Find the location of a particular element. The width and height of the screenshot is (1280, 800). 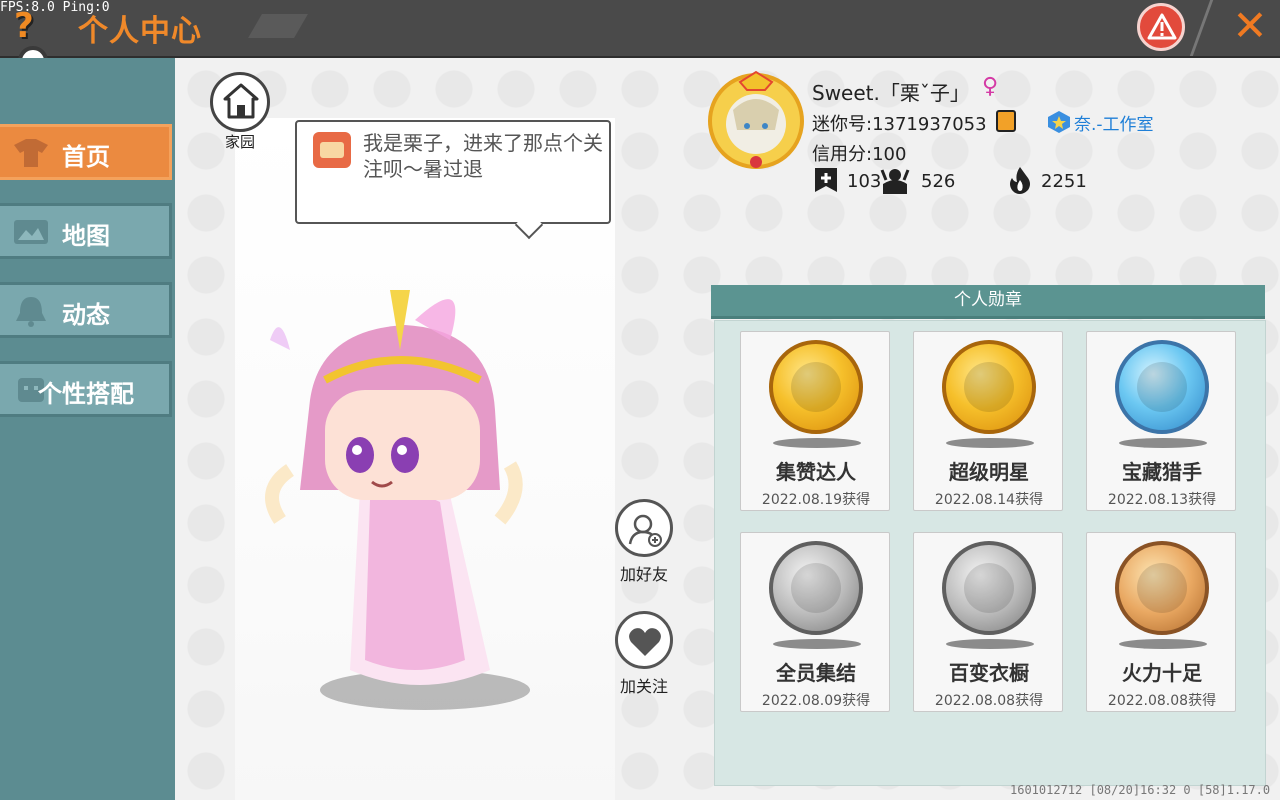

signature-bubble: 我是栗子，进来了那点个关注呗～暑过退 is located at coordinates (453, 172).